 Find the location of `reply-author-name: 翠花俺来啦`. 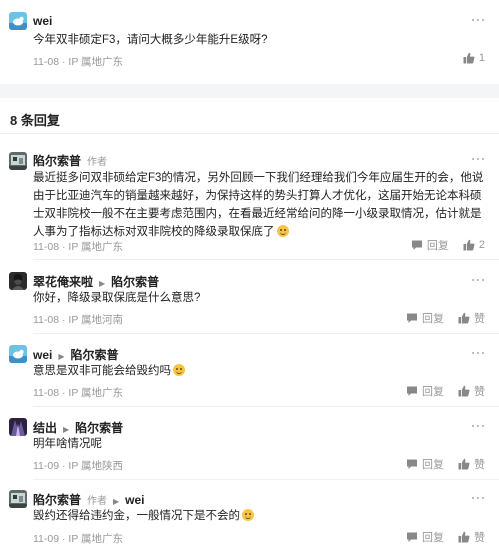

reply-author-name: 翠花俺来啦 is located at coordinates (63, 282).